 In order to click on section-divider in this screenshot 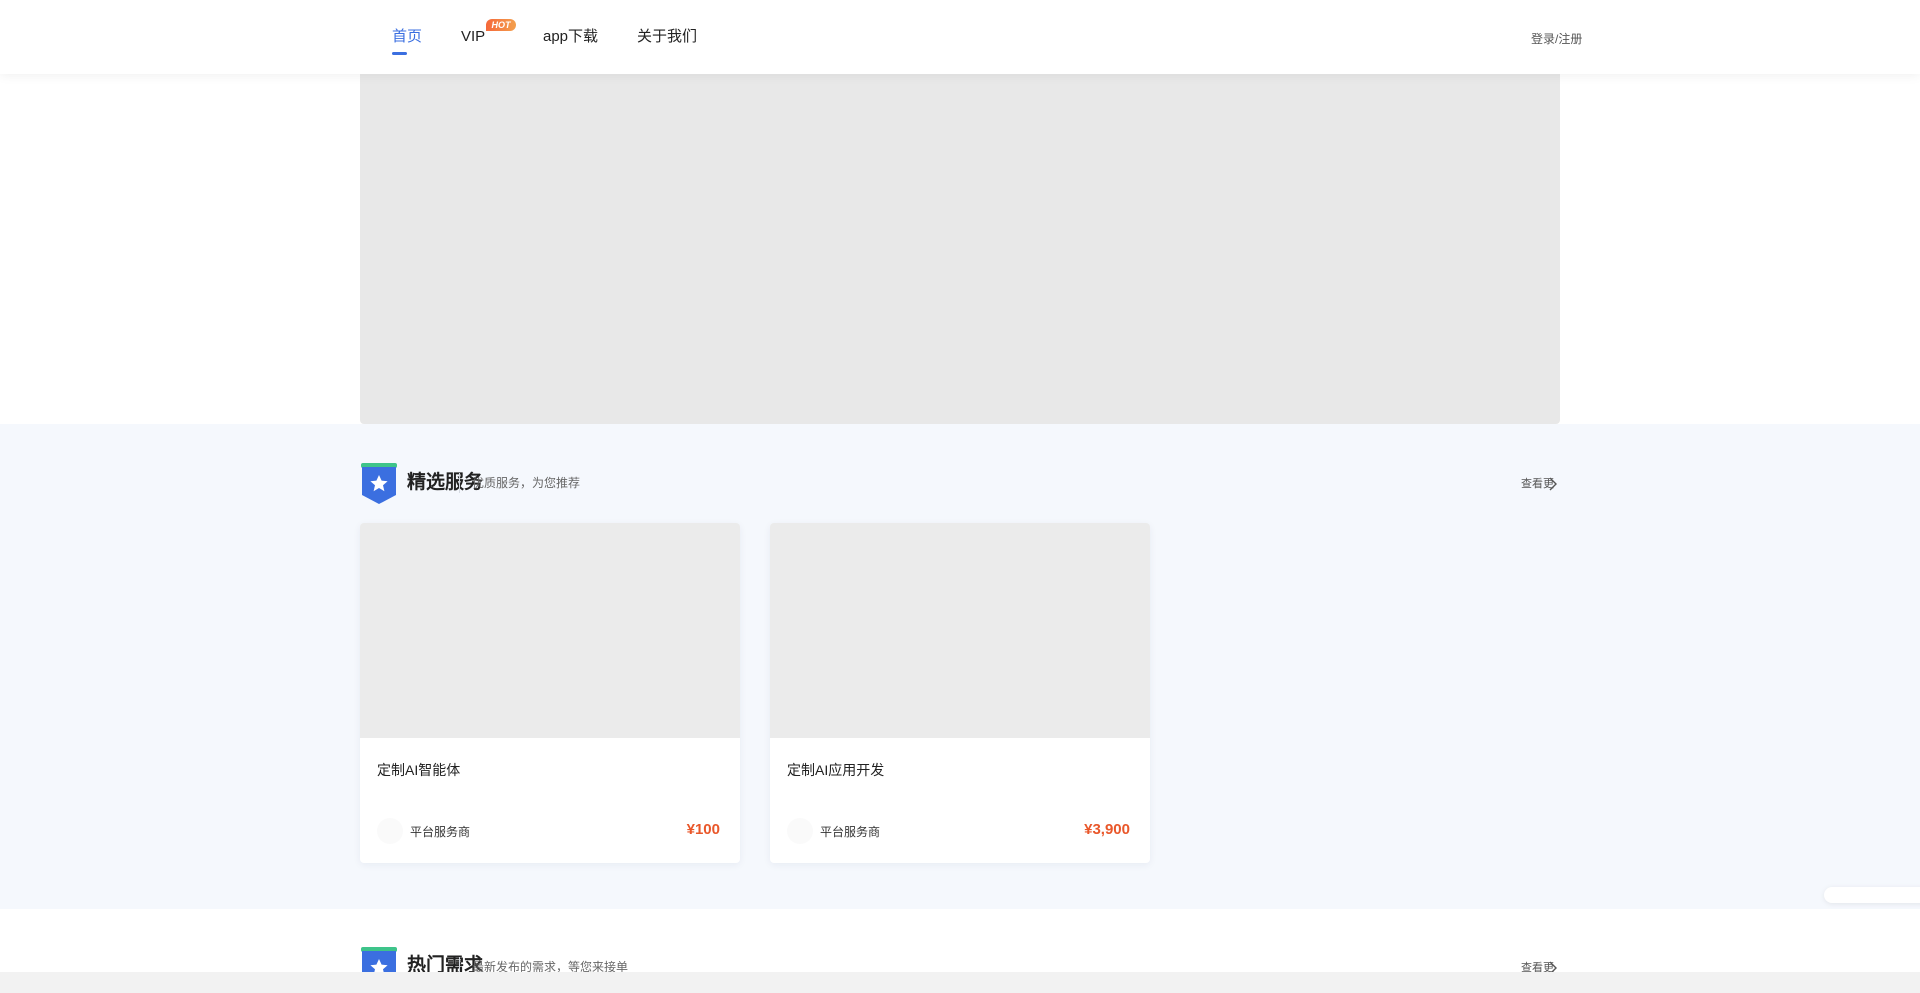, I will do `click(459, 483)`.